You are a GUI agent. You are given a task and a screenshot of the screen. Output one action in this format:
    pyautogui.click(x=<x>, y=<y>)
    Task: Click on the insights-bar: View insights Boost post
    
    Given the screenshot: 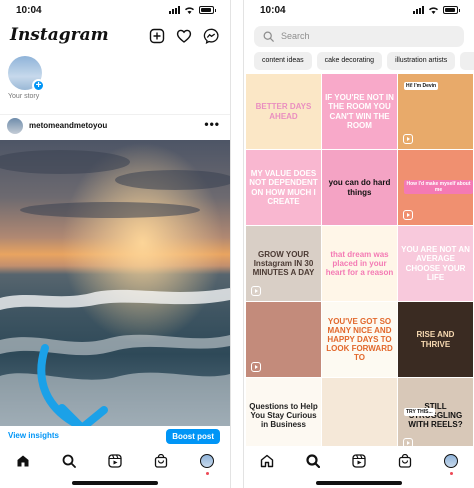 What is the action you would take?
    pyautogui.click(x=115, y=436)
    